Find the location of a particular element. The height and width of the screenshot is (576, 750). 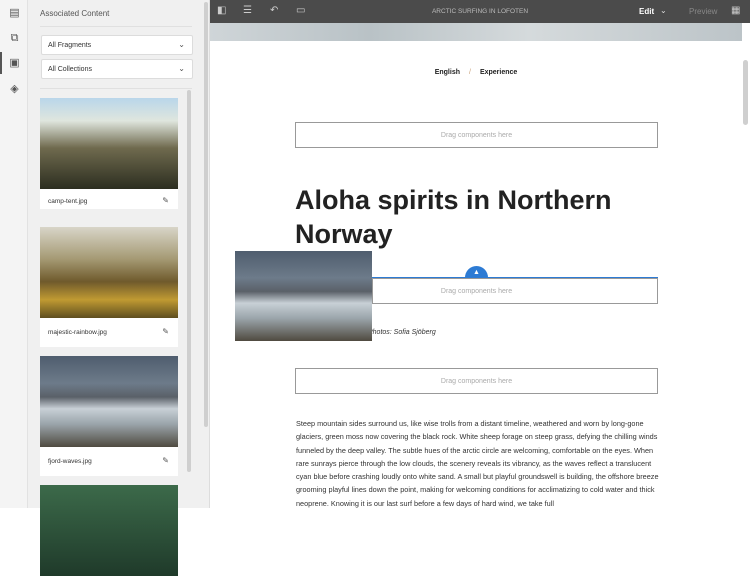

side-rail: ▤ ⧉ ▣ ◈ is located at coordinates (14, 254).